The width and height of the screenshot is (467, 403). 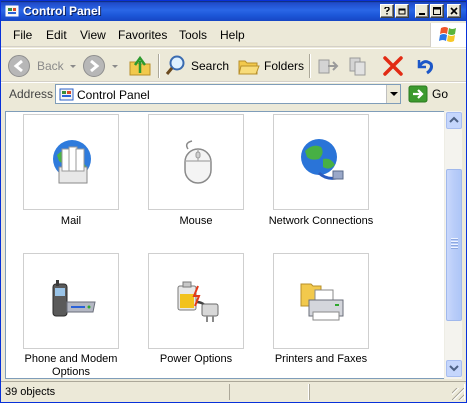 What do you see at coordinates (175, 65) in the screenshot?
I see `search-icon` at bounding box center [175, 65].